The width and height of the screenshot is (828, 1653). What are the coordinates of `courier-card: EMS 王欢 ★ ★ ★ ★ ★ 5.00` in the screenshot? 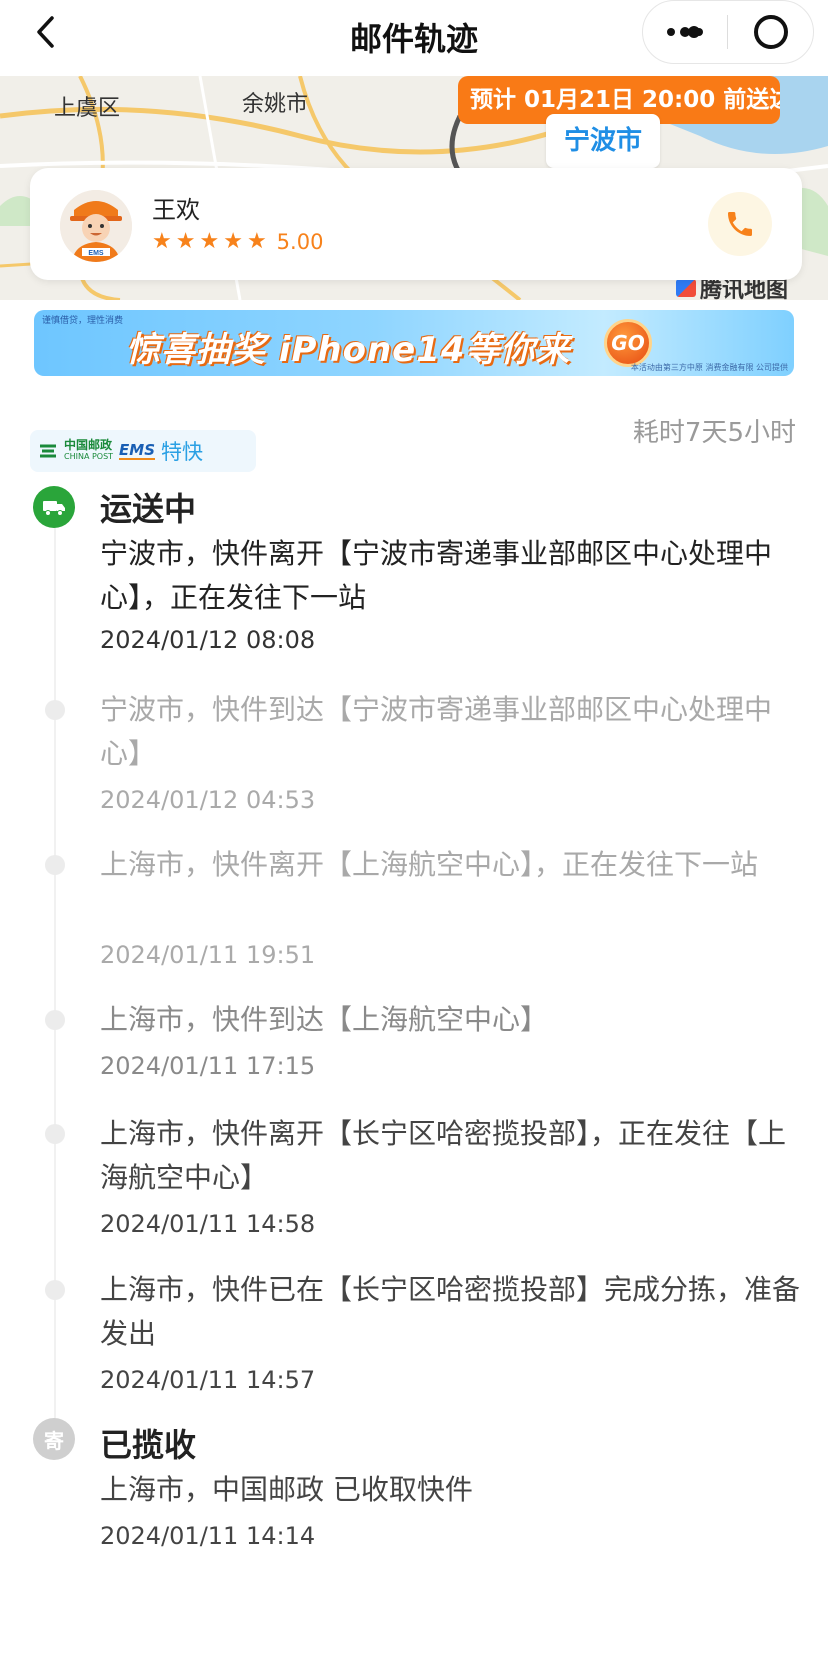 It's located at (416, 224).